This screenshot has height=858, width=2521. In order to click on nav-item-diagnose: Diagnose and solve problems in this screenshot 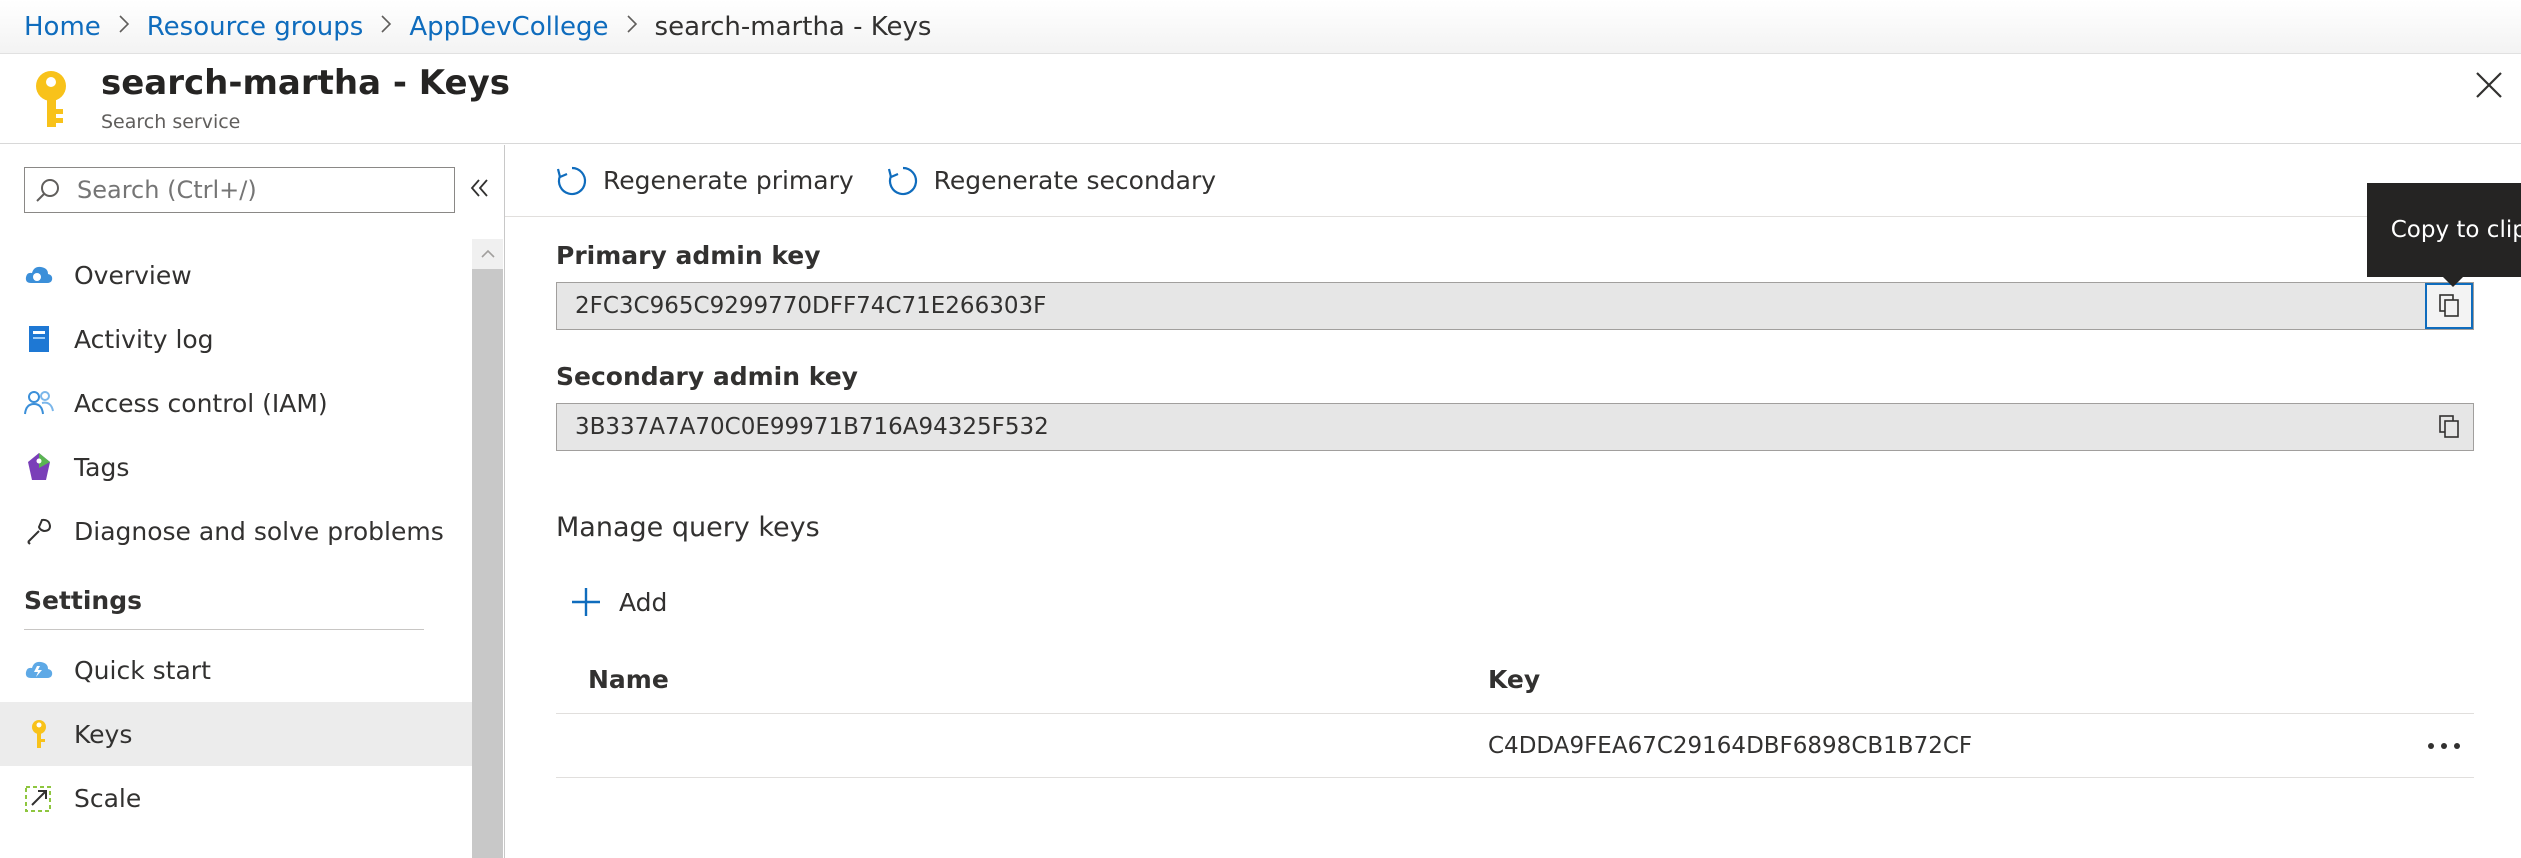, I will do `click(236, 531)`.